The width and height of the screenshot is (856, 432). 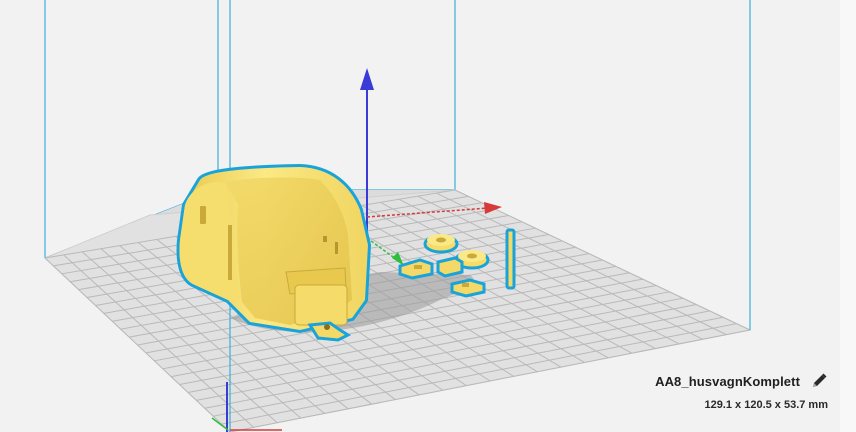 I want to click on z-axis-arrow, so click(x=367, y=79).